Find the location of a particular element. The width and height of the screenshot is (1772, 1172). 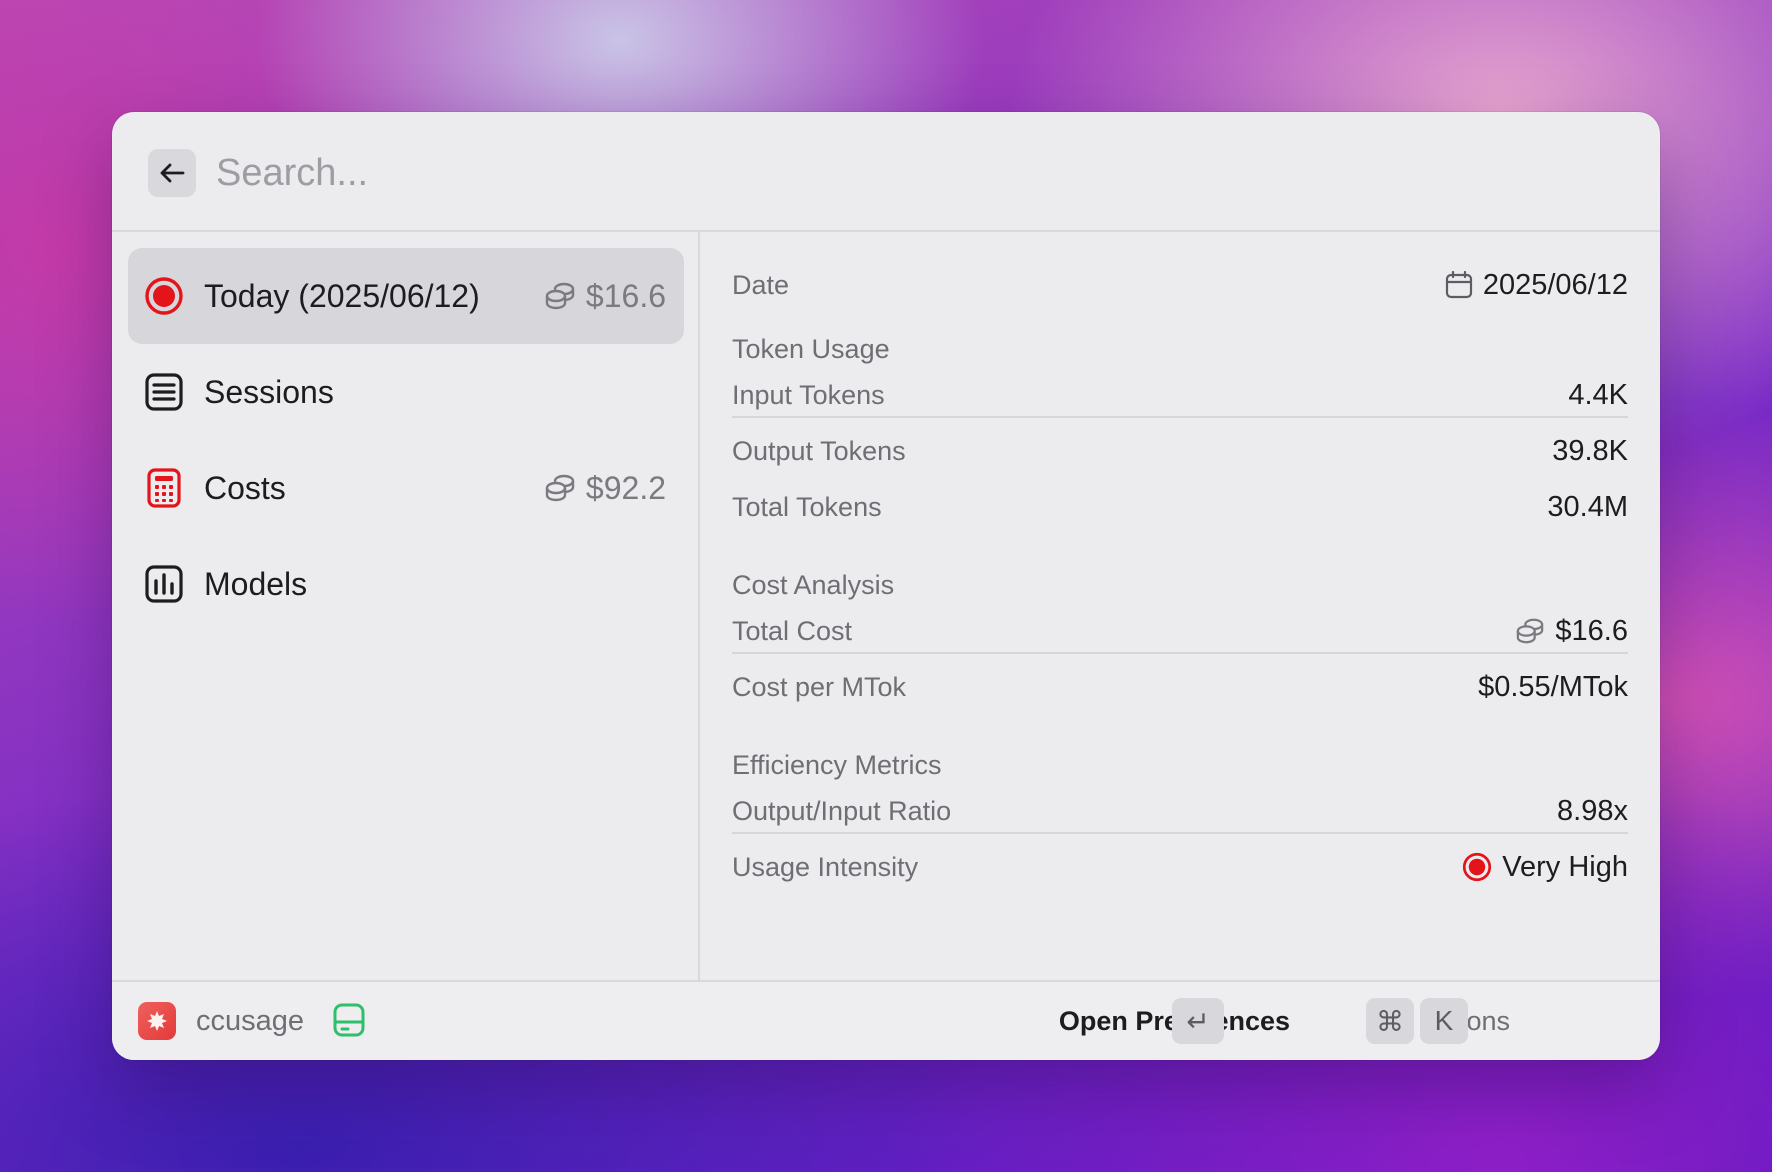

detail-value: 2025/06/12 is located at coordinates (1536, 285).